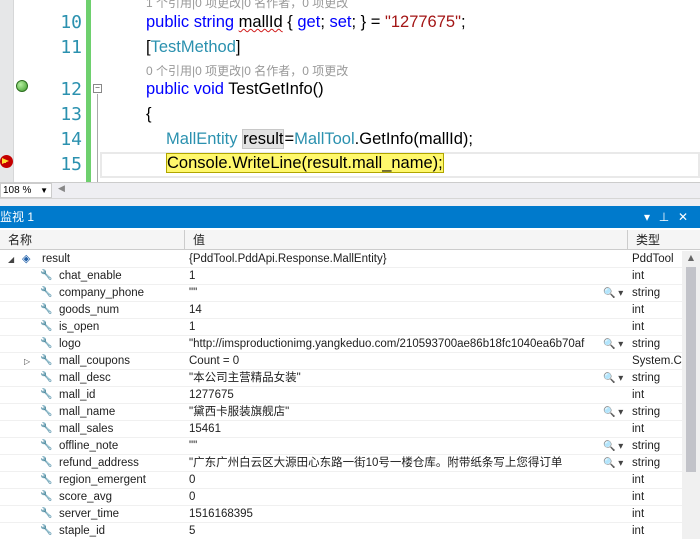 This screenshot has height=539, width=700. I want to click on watch-row: 🔧 offline_note "" 🔍 ▾ string, so click(341, 446).